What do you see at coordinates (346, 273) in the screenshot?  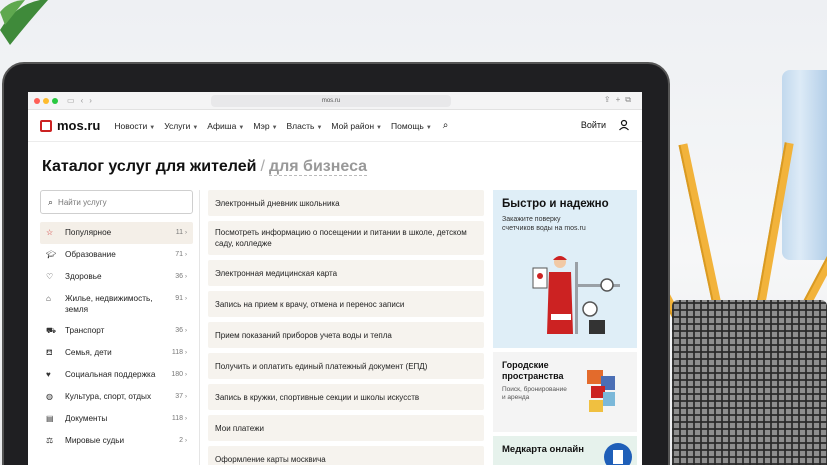 I see `service-item: Электронная медицинская карта` at bounding box center [346, 273].